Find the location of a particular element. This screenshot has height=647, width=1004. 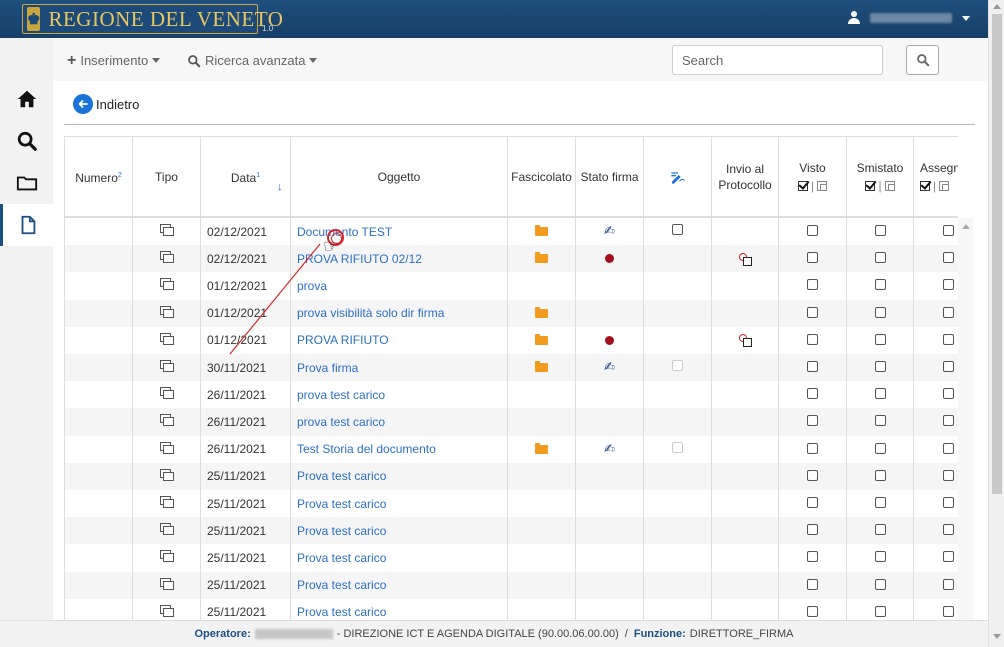

scrollbar-thumb is located at coordinates (997, 254).